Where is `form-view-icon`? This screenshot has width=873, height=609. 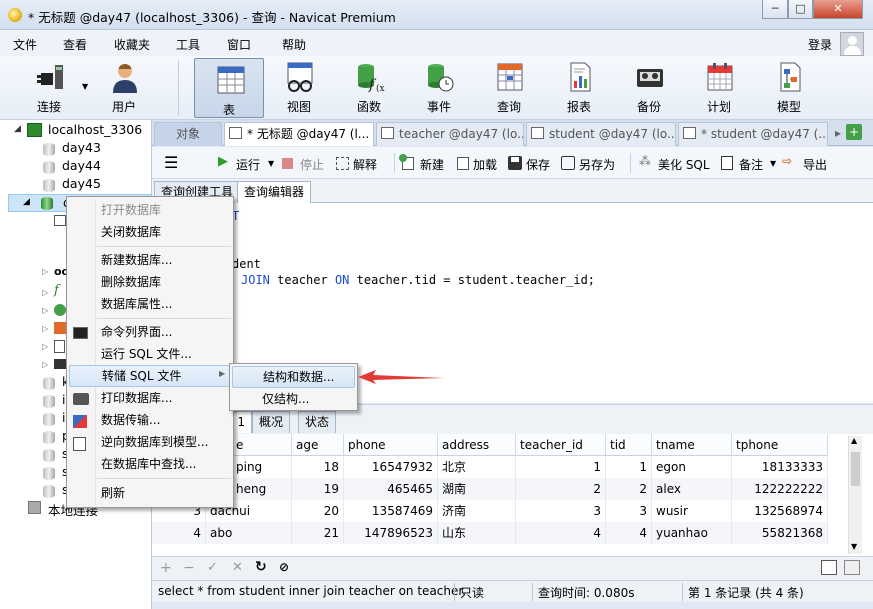
form-view-icon is located at coordinates (852, 567).